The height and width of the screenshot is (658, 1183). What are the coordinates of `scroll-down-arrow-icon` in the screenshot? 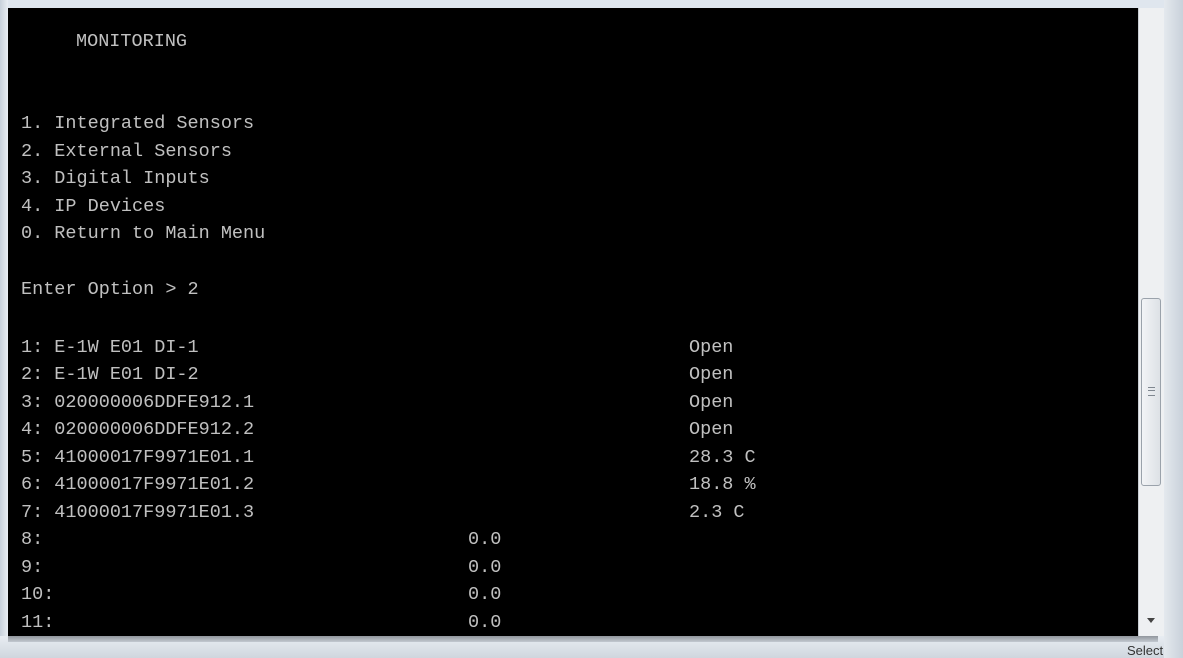 It's located at (1151, 620).